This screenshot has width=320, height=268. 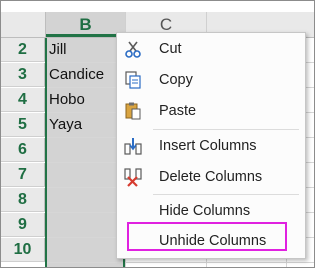 I want to click on delete-columns-icon, so click(x=133, y=177).